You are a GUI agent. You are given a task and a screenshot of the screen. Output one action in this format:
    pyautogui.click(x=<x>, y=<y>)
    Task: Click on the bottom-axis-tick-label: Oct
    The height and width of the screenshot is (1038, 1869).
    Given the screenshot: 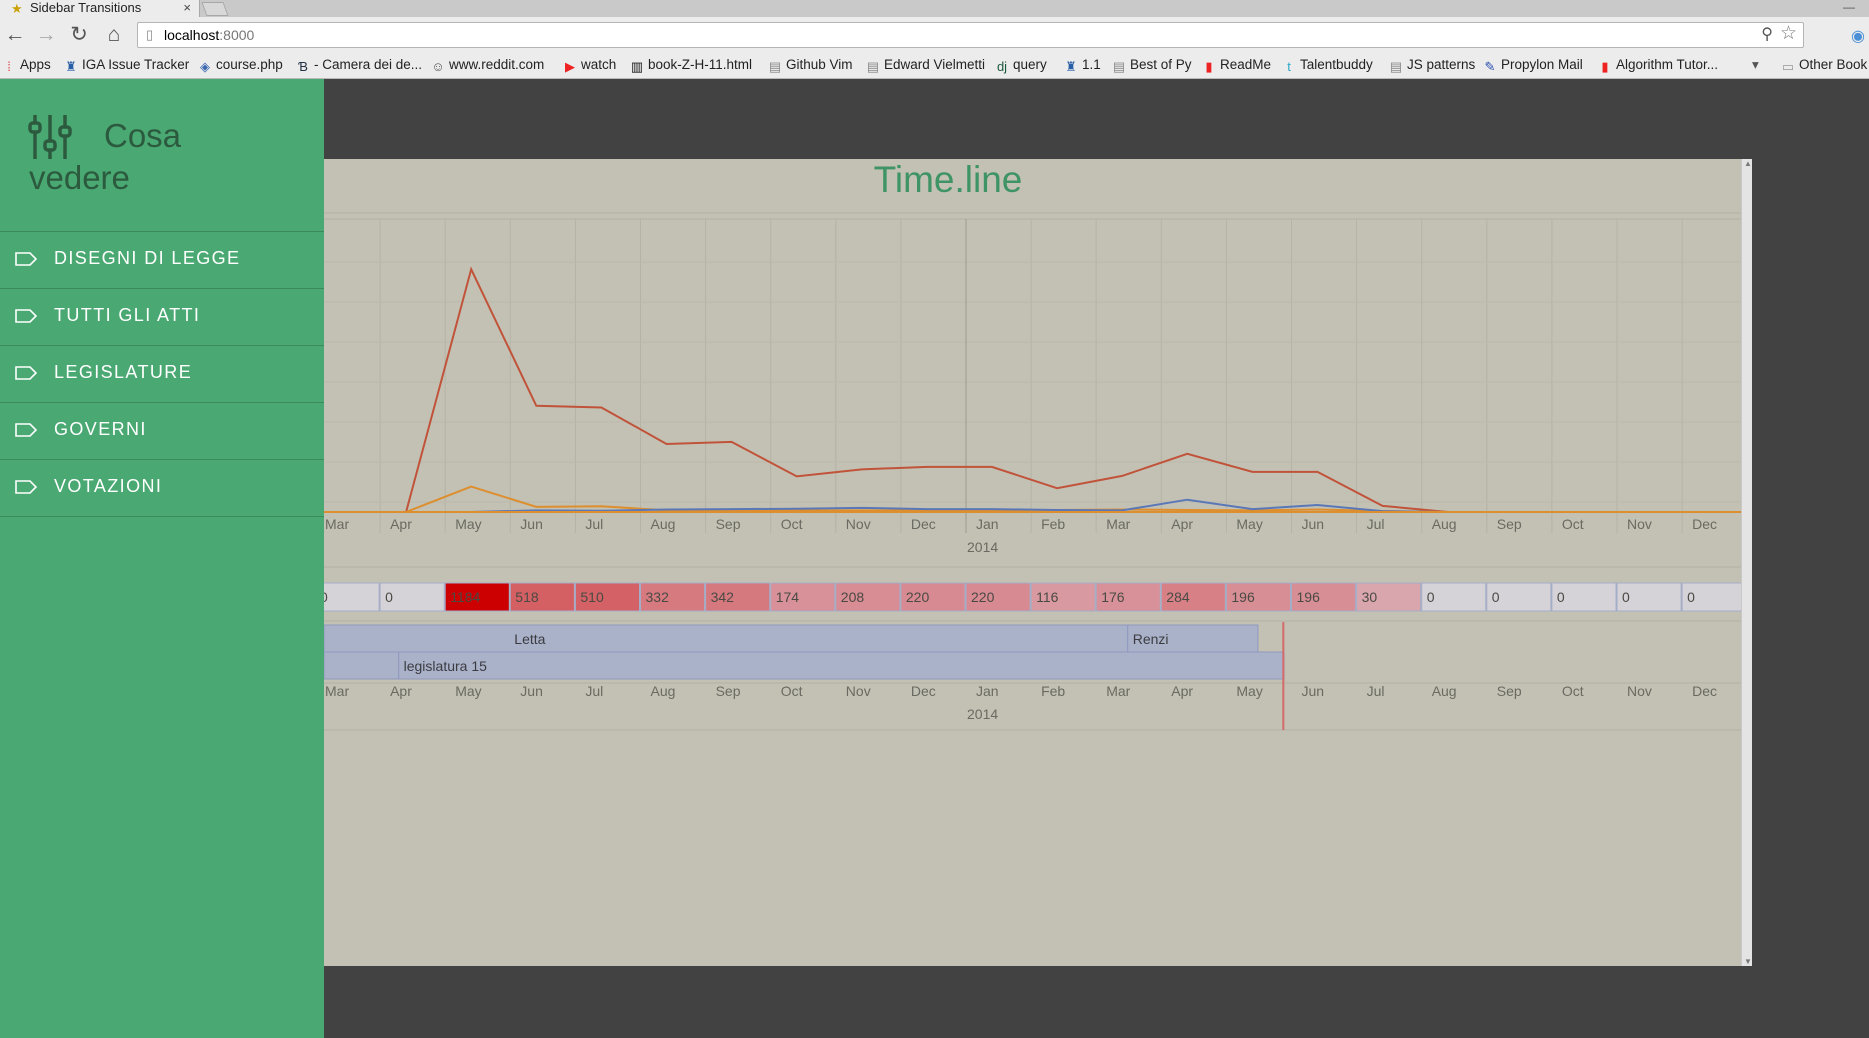 What is the action you would take?
    pyautogui.click(x=792, y=691)
    